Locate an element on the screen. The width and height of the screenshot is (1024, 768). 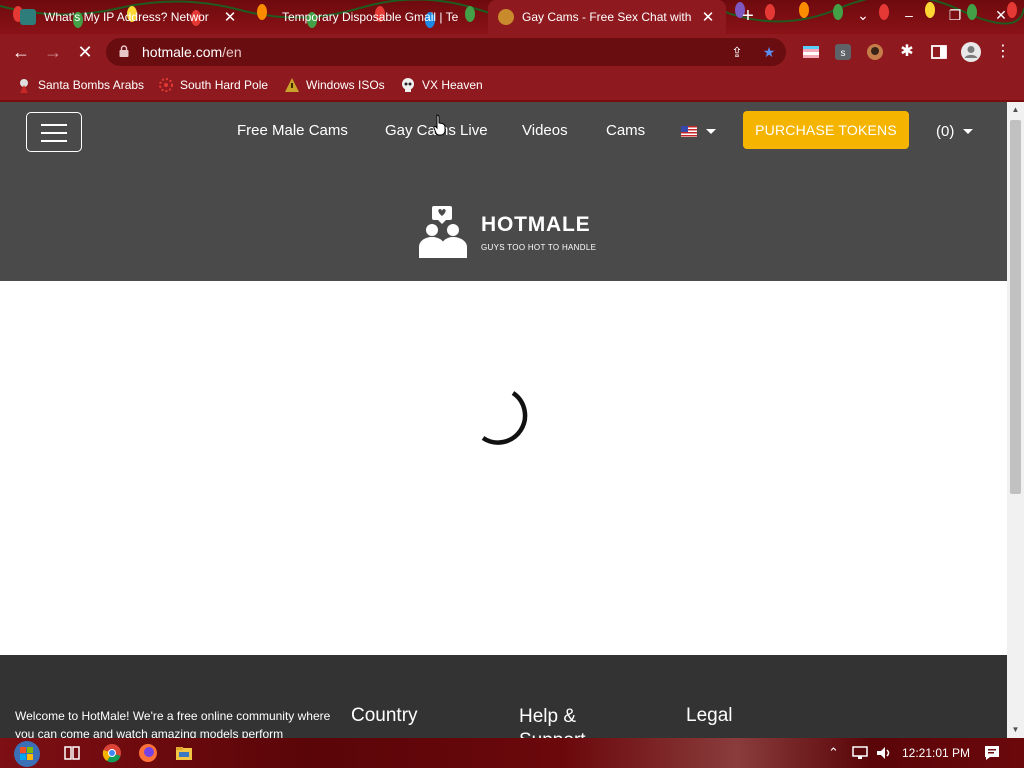
new-tab-button: + is located at coordinates (748, 16).